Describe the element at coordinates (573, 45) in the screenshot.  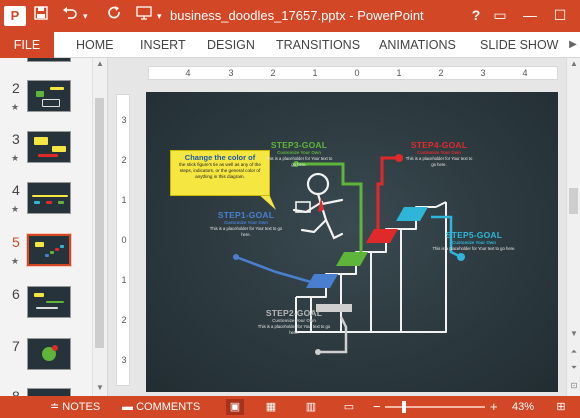
I see `tabs-scroll-right-icon: ▶` at that location.